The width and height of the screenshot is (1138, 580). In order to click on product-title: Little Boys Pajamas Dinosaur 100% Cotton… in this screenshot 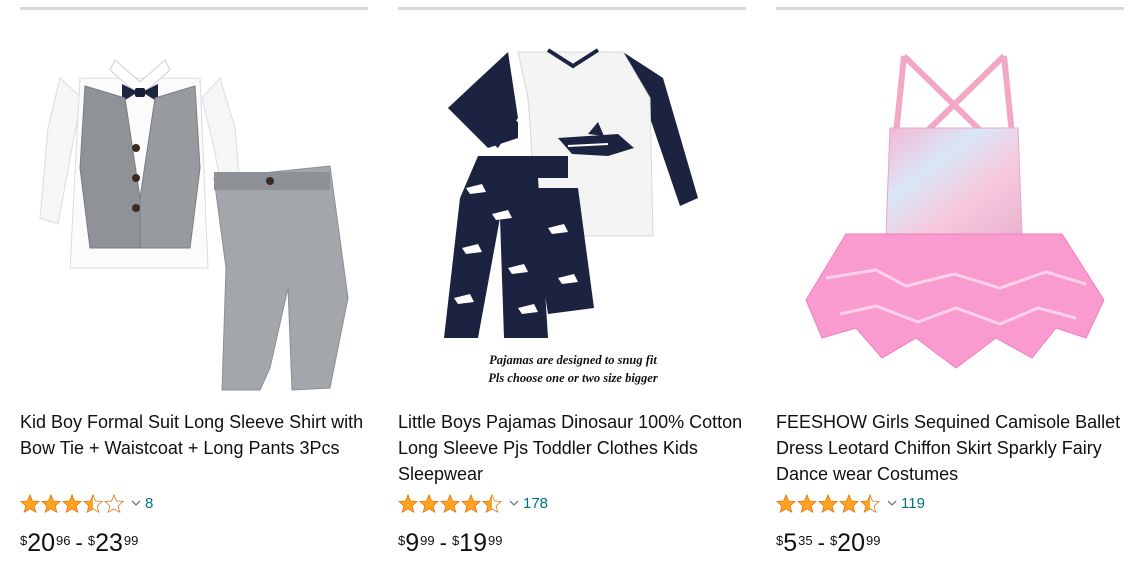, I will do `click(572, 448)`.